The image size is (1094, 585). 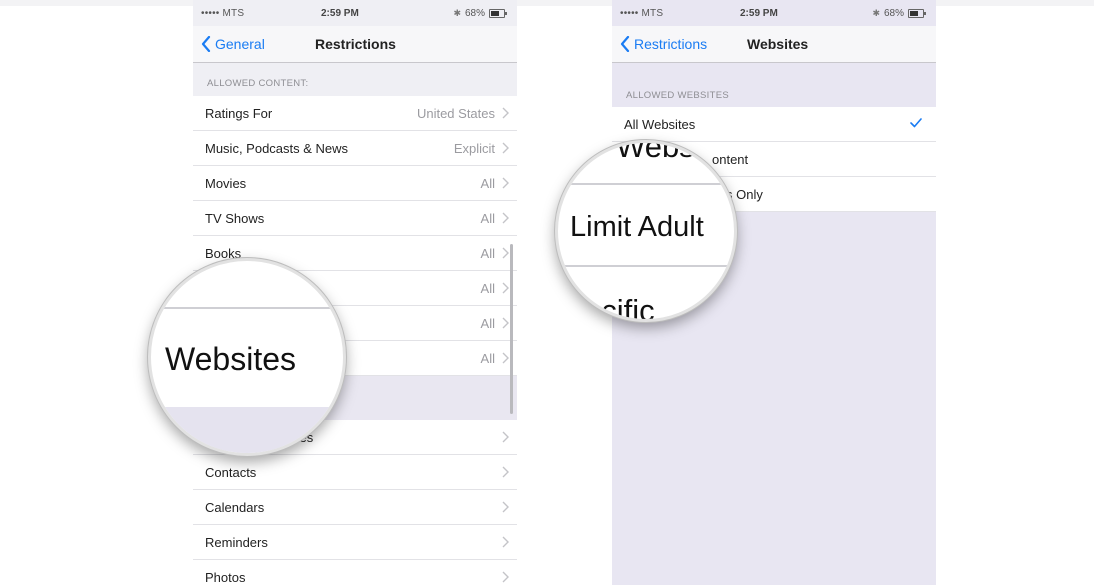 I want to click on row-label: ontent, so click(x=730, y=159).